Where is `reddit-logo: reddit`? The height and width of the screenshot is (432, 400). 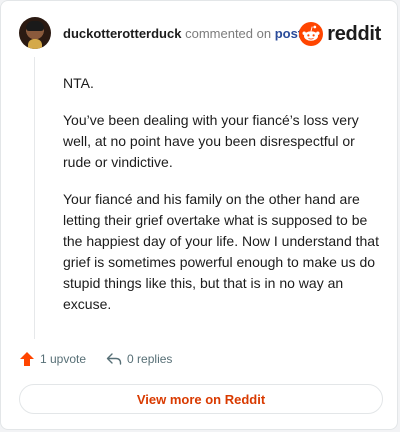 reddit-logo: reddit is located at coordinates (340, 34).